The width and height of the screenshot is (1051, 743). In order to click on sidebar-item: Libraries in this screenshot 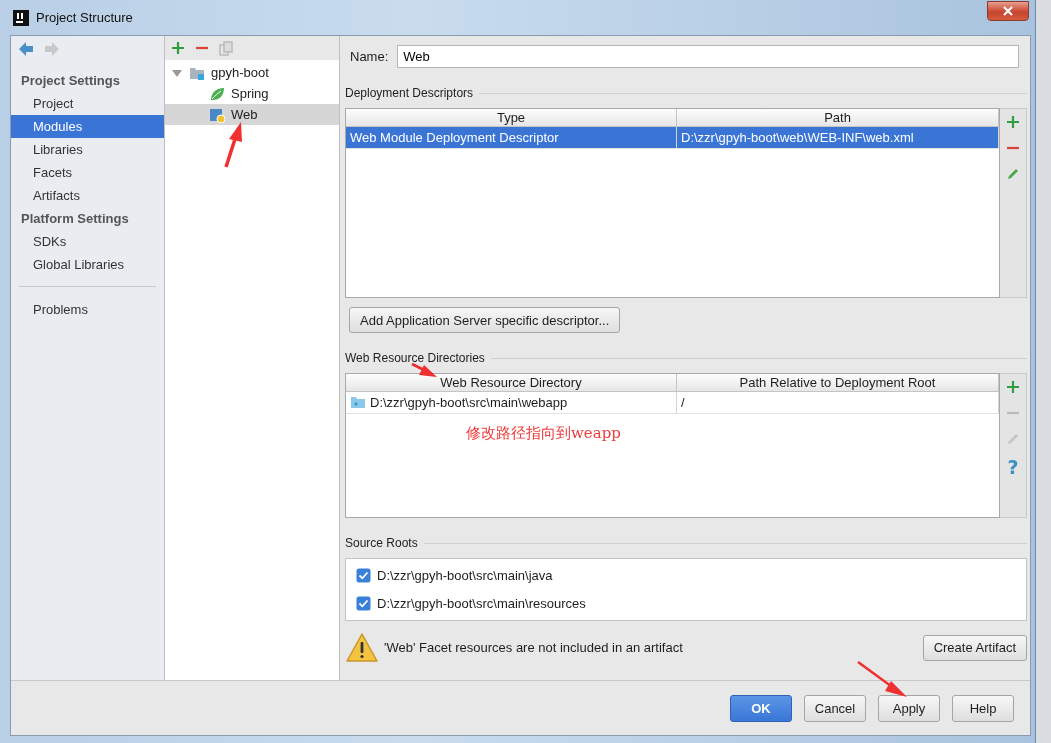, I will do `click(87, 149)`.